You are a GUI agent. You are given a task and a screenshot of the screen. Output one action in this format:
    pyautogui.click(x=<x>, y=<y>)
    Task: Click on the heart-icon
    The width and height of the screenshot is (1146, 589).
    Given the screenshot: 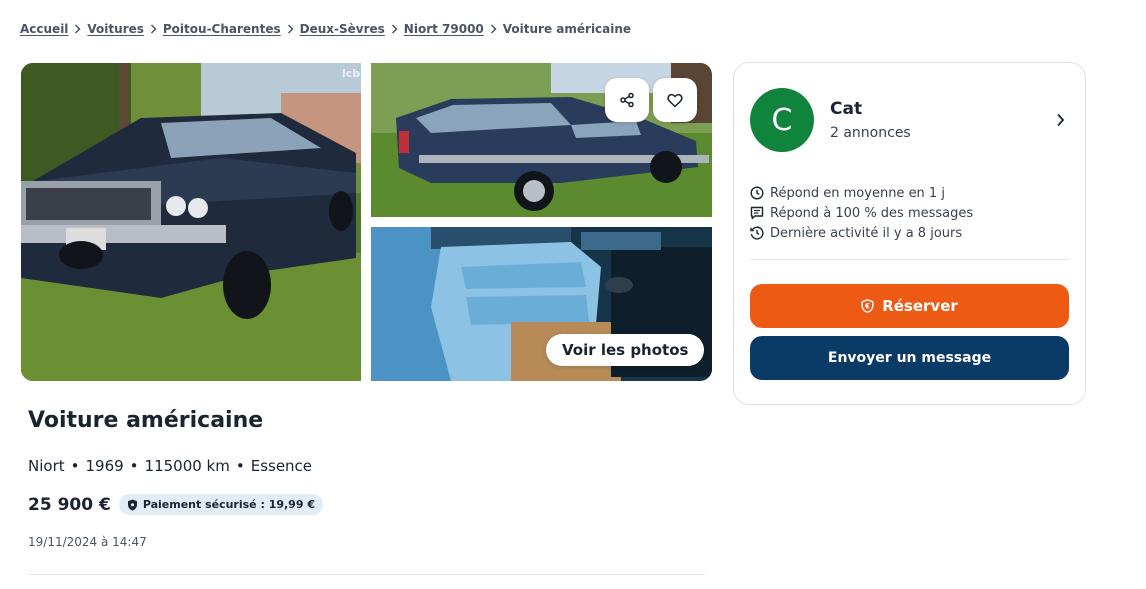 What is the action you would take?
    pyautogui.click(x=675, y=100)
    